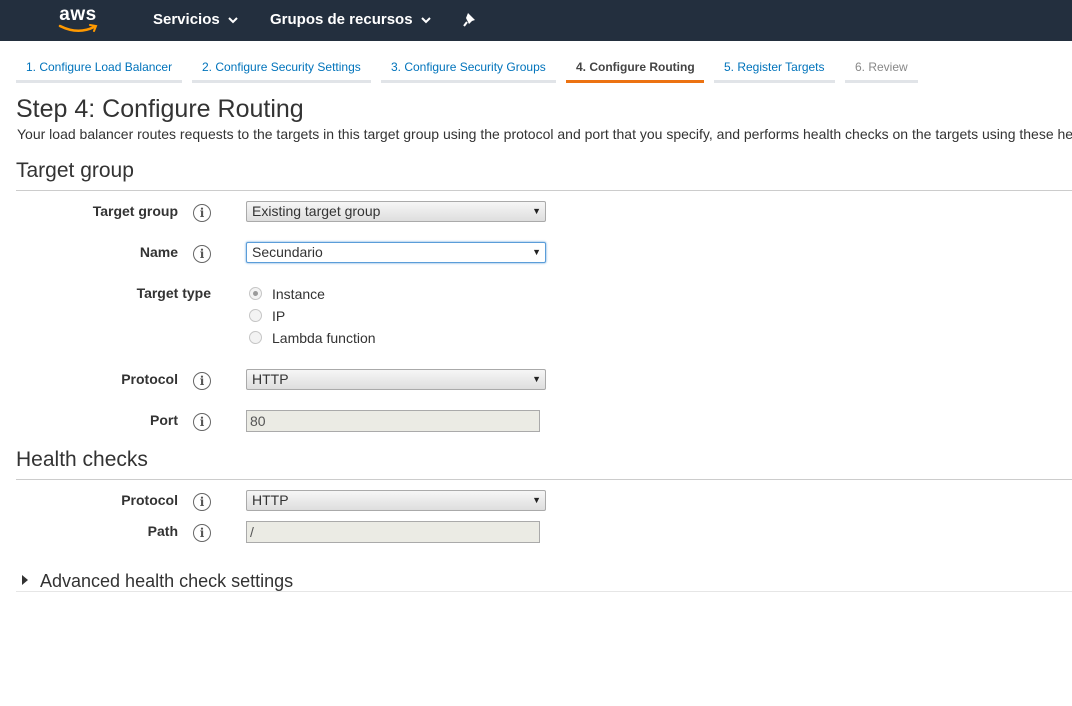 Image resolution: width=1072 pixels, height=706 pixels. I want to click on target-group-label: Target group, so click(135, 211).